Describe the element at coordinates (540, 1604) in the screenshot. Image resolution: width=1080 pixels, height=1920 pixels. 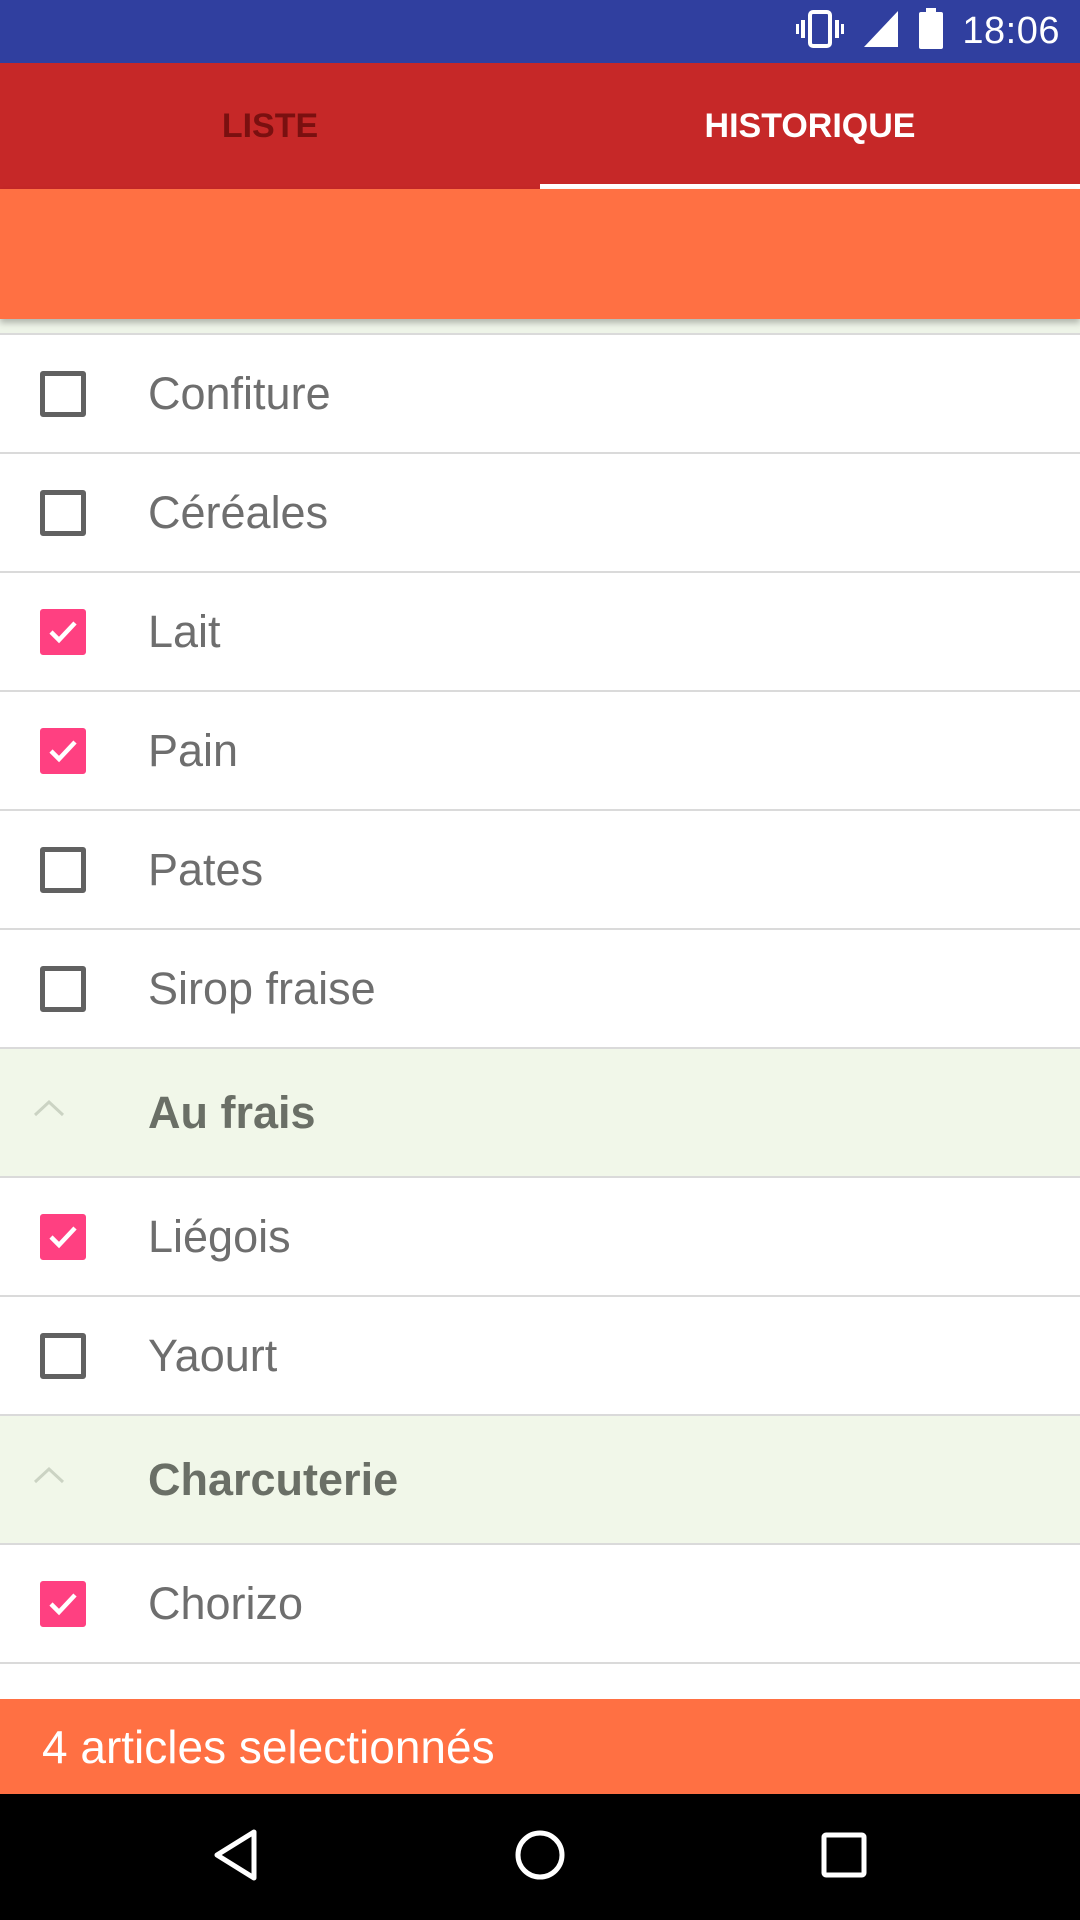
I see `list-item: Chorizo` at that location.